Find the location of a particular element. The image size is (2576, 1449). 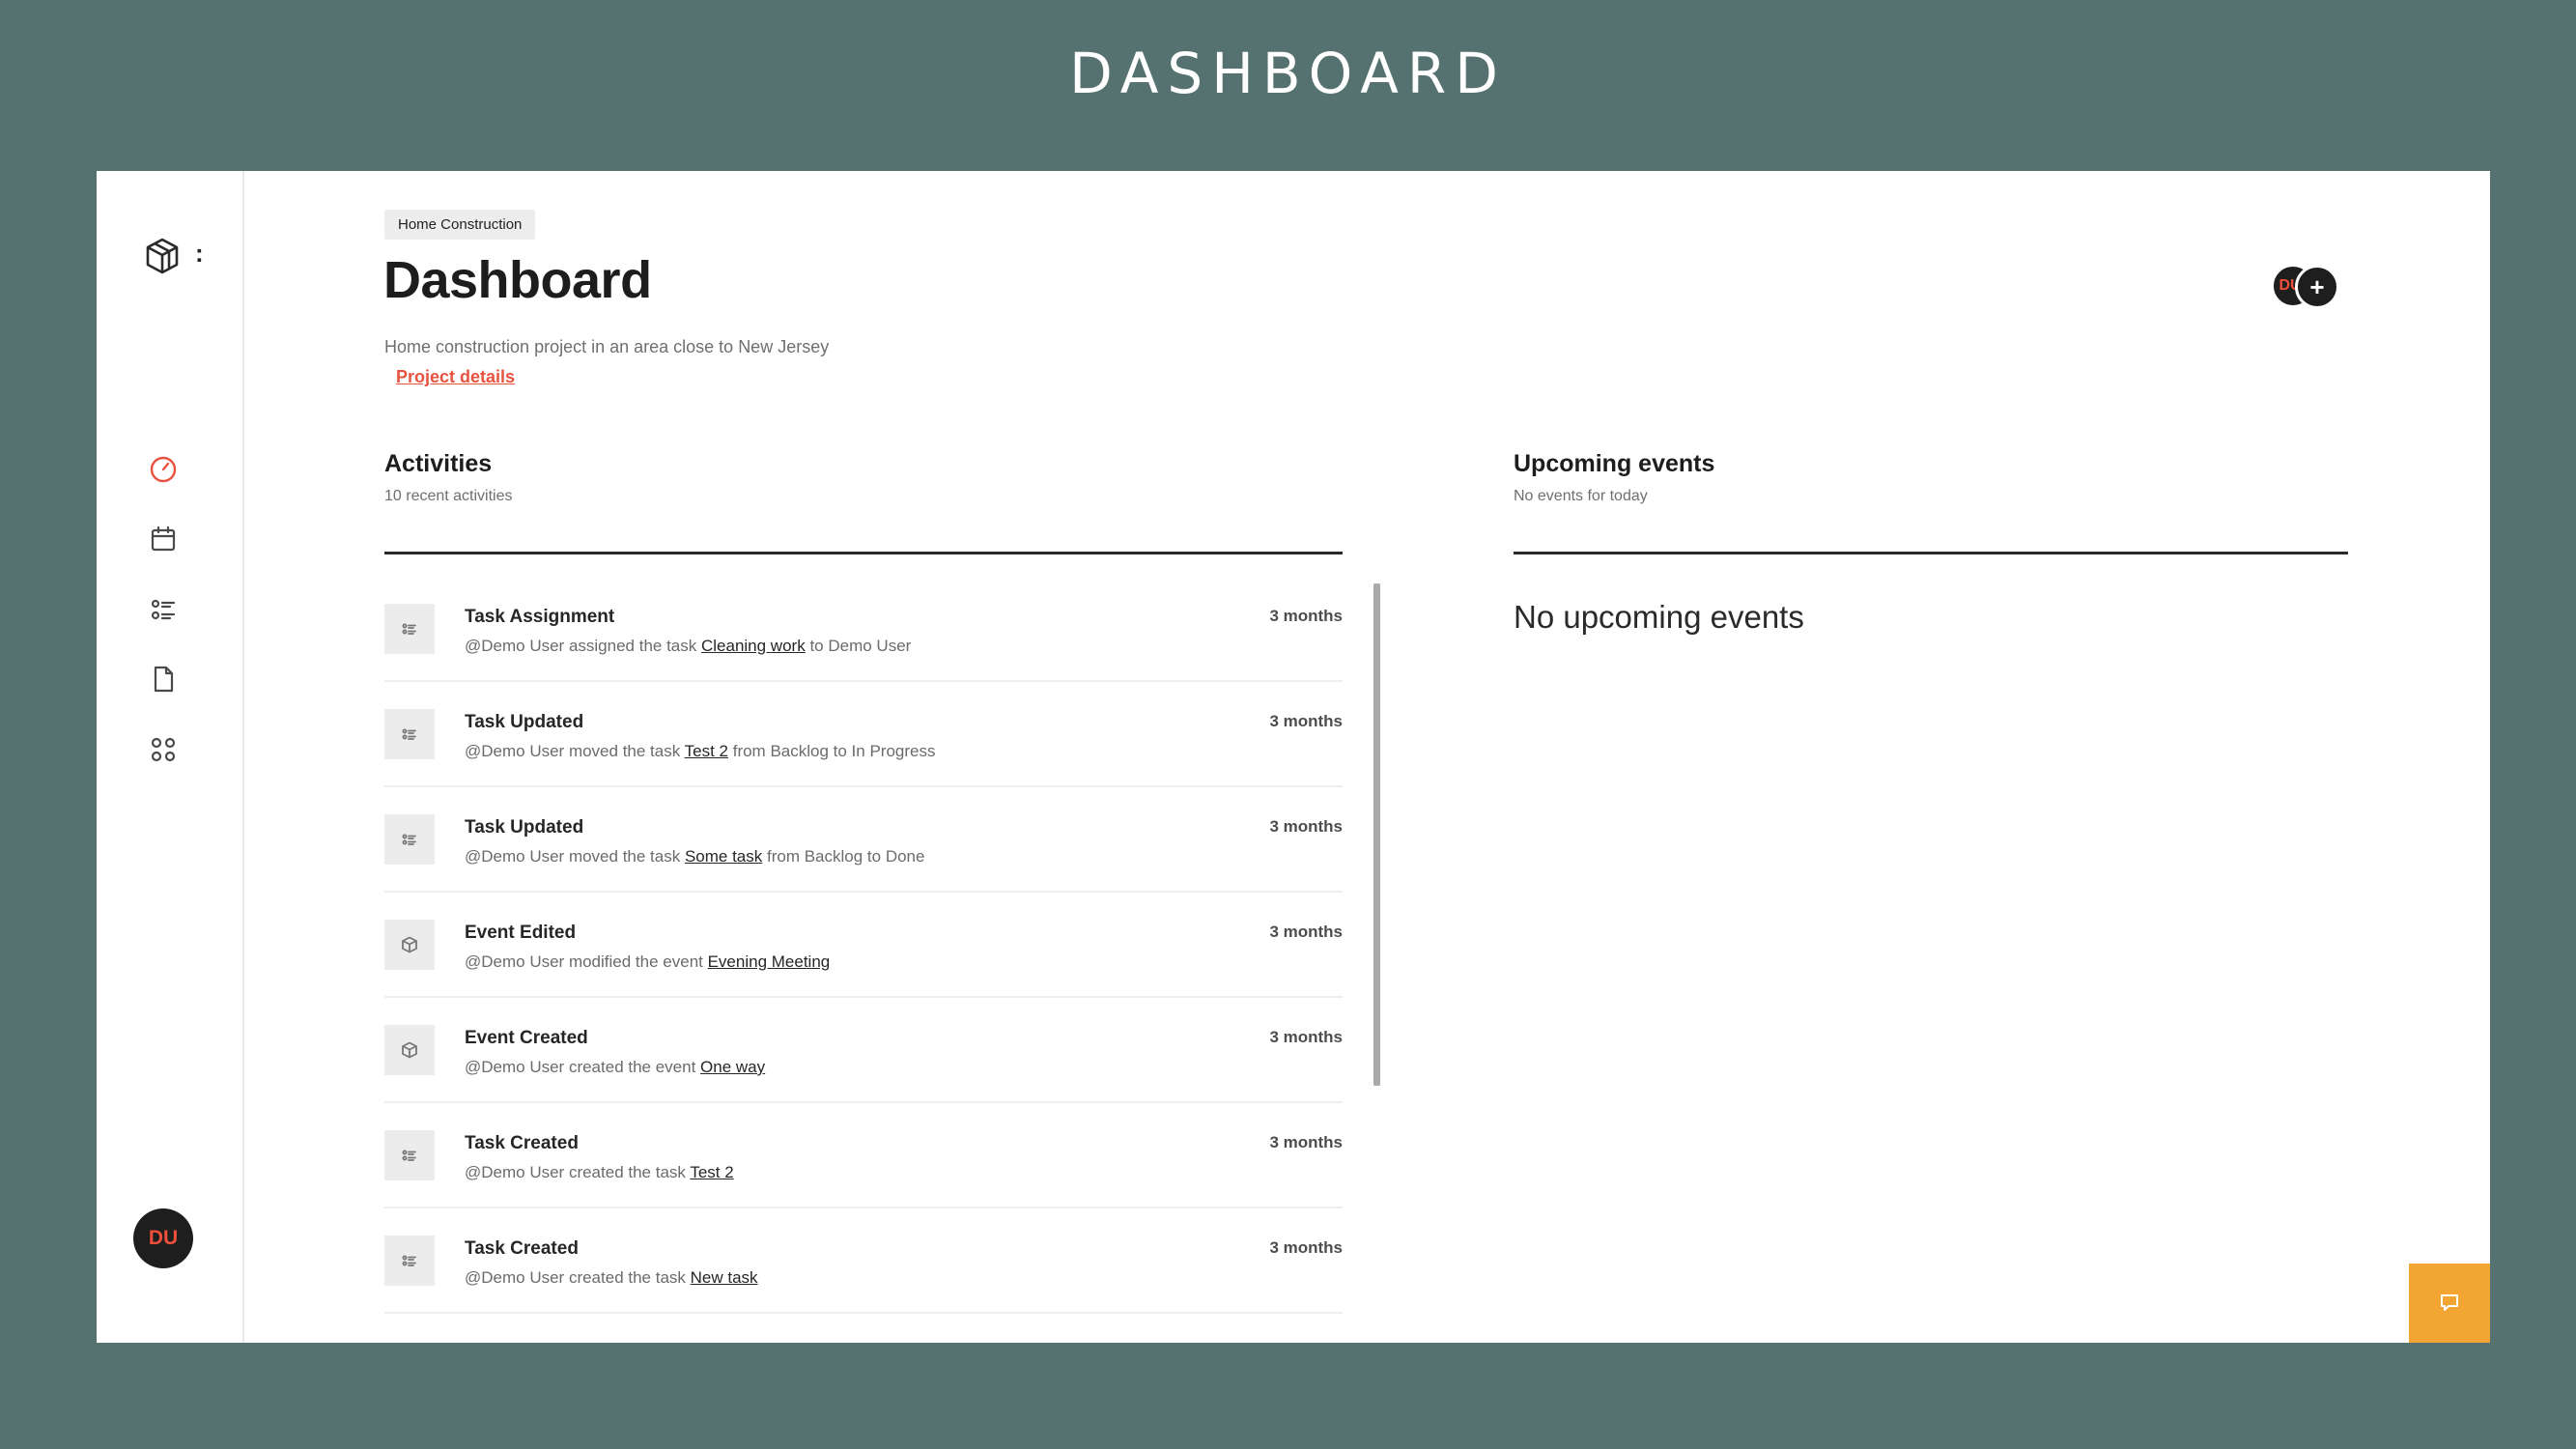

sidebar: : DU is located at coordinates (170, 757).